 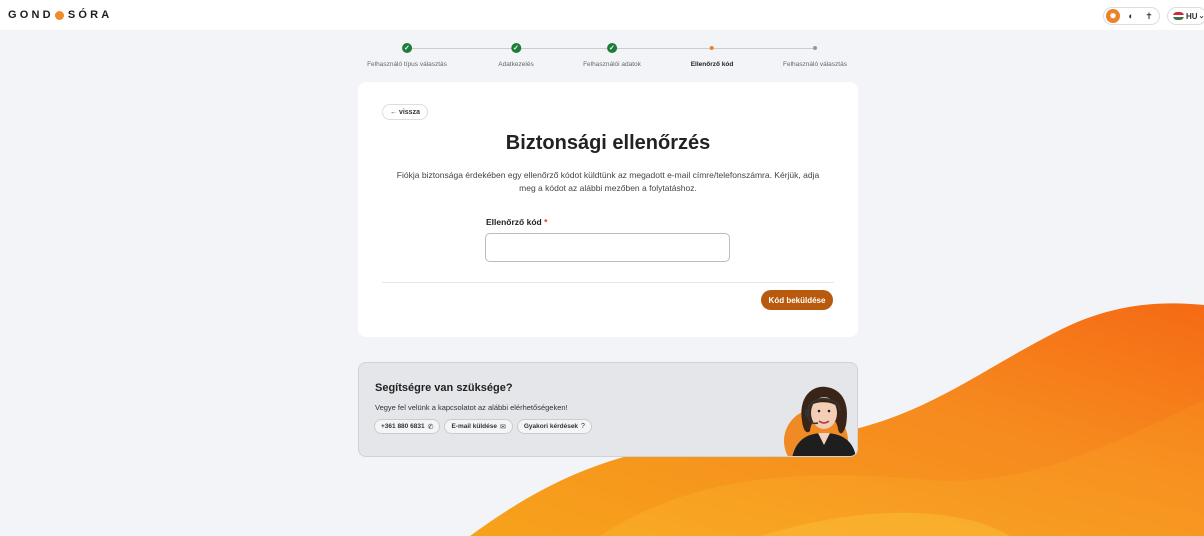 I want to click on moon-icon: ◐, so click(x=1131, y=16).